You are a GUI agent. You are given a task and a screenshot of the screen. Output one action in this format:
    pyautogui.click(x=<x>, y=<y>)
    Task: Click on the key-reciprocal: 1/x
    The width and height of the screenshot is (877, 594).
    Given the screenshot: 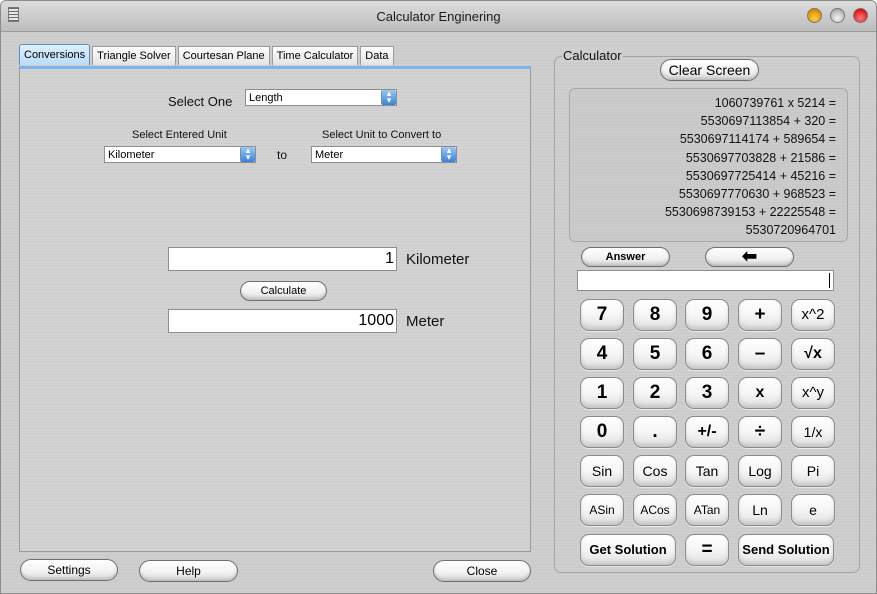 What is the action you would take?
    pyautogui.click(x=813, y=432)
    